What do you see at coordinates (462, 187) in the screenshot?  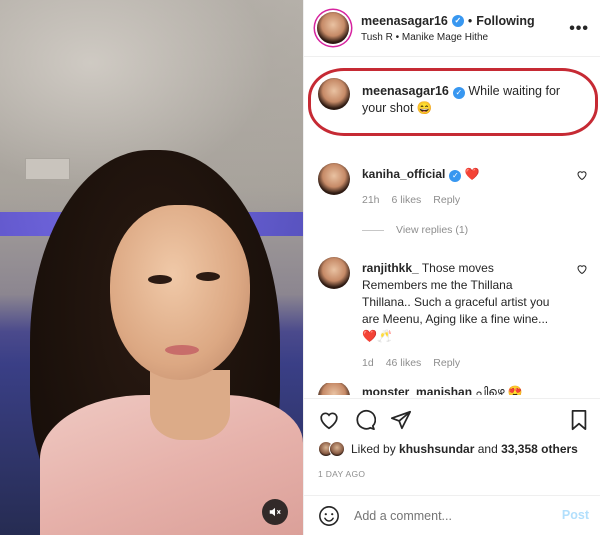 I see `comment-body: kaniha_official ✓ ❤️ 21h 6 likes Reply` at bounding box center [462, 187].